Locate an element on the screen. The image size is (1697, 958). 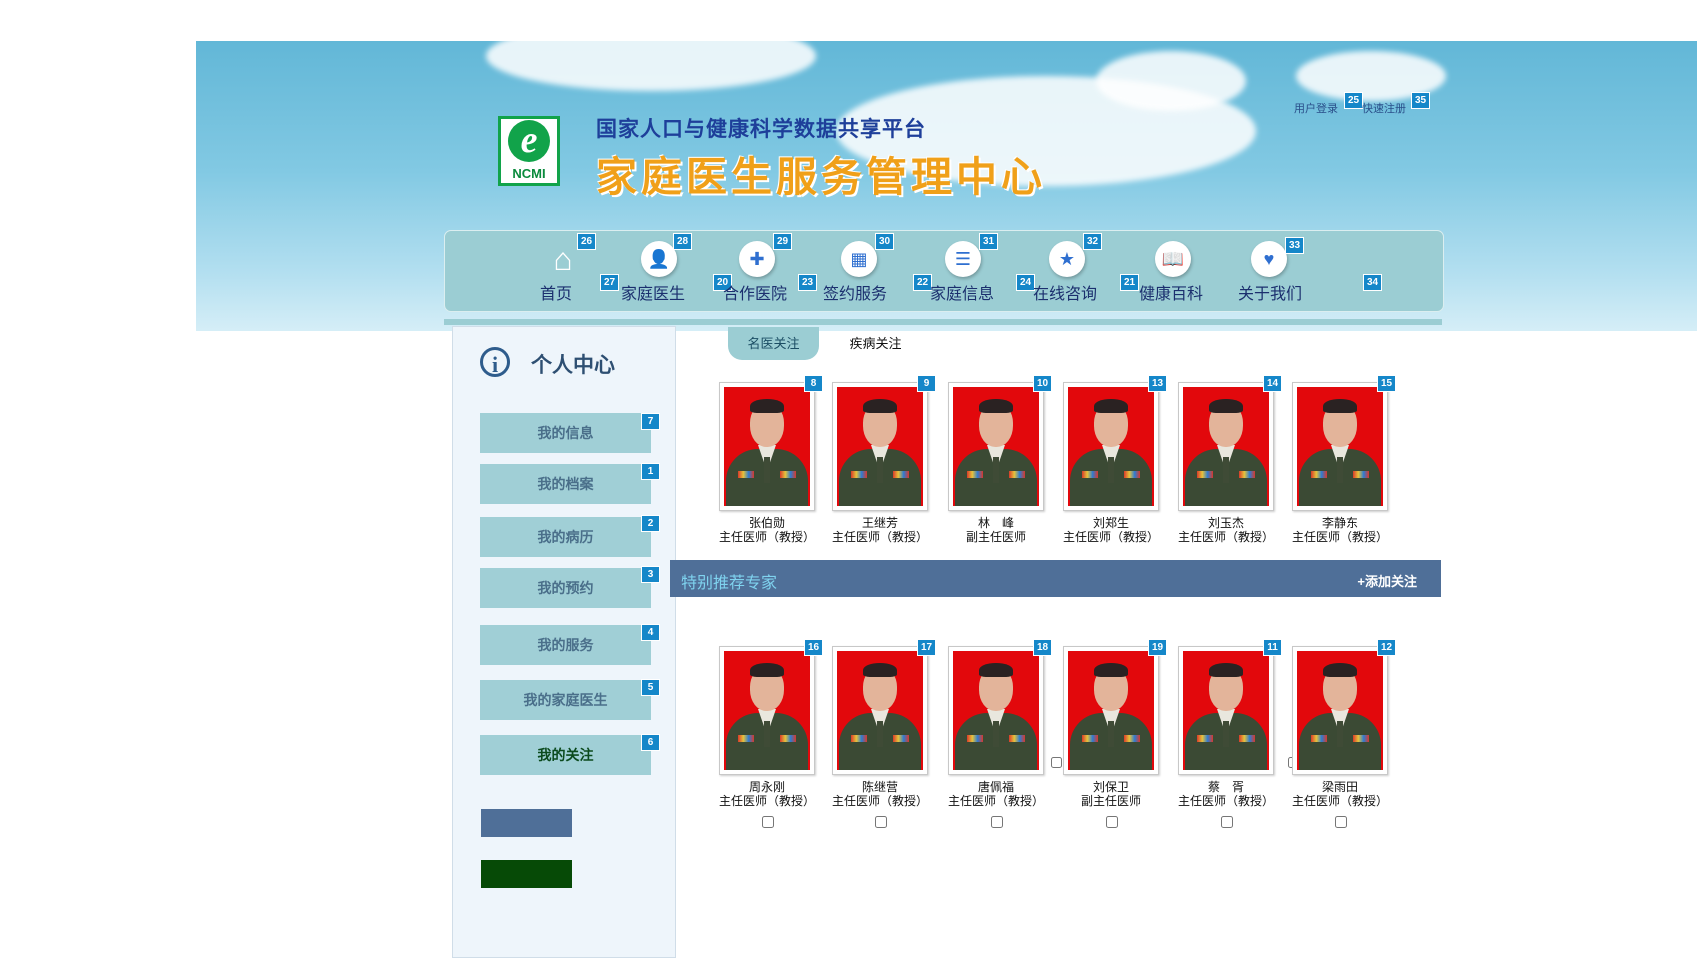
sidebar-item-my-family-doctor: 我的家庭医生 is located at coordinates (565, 700).